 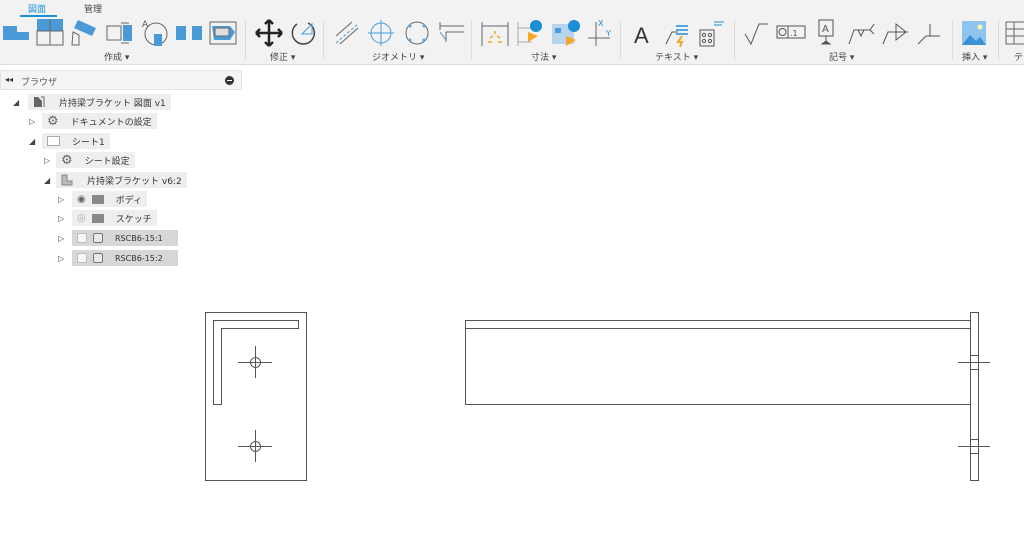 I want to click on taper-symbol-icon, so click(x=895, y=33).